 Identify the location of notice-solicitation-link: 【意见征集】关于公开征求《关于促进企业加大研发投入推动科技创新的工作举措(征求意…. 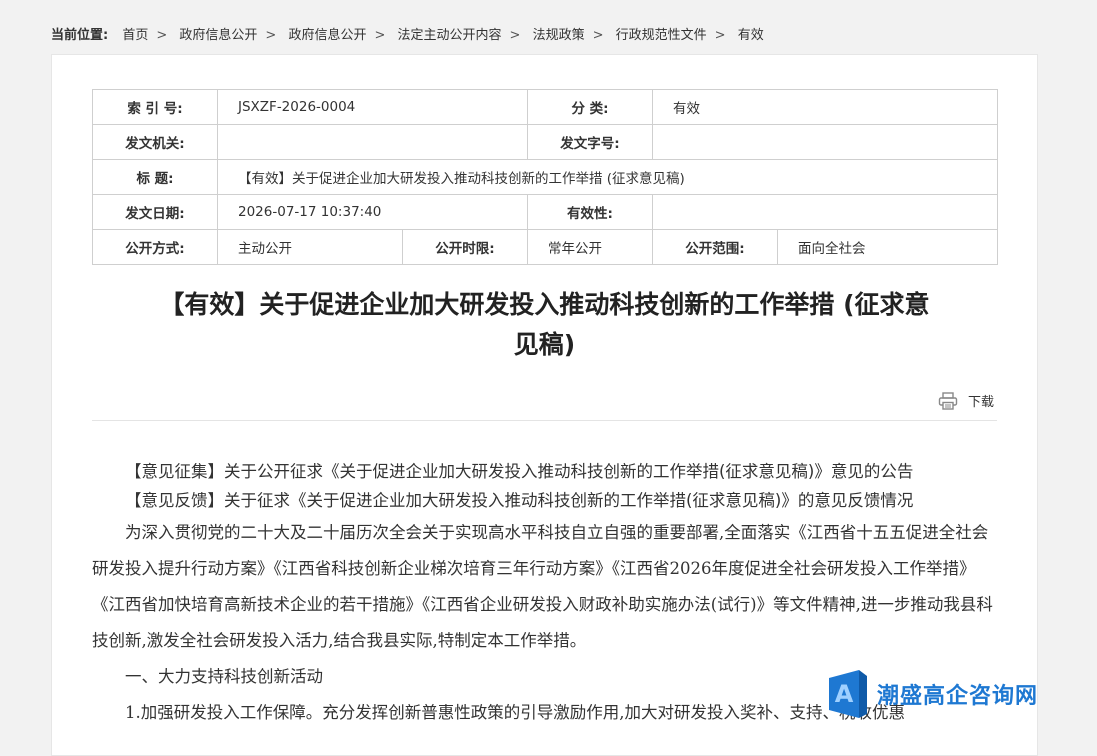
(544, 471).